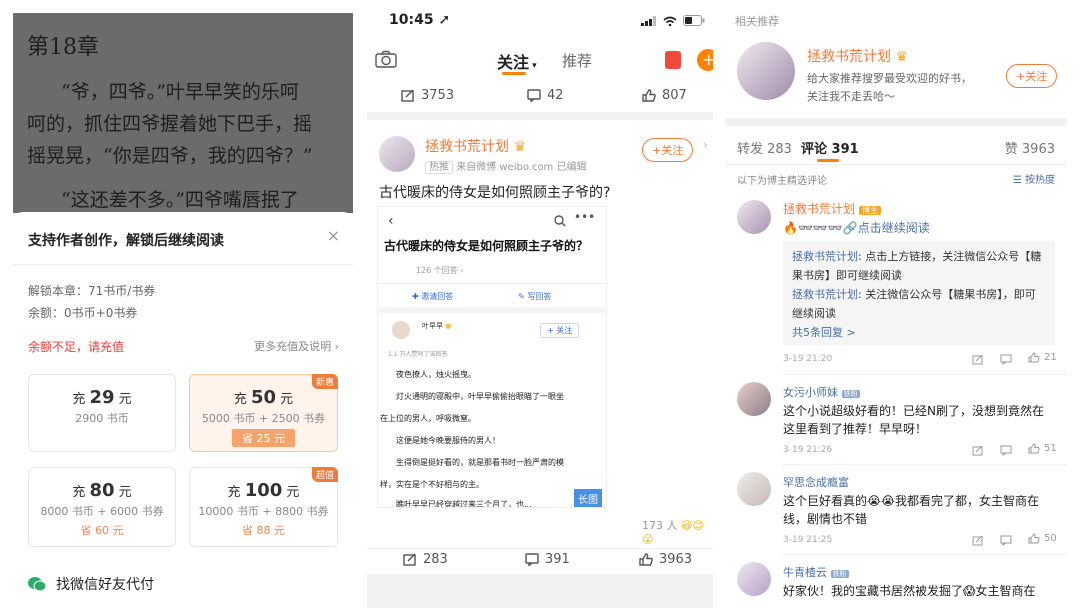 The image size is (1080, 608). Describe the element at coordinates (91, 584) in the screenshot. I see `wechat-pay-button: 找微信好友代付` at that location.